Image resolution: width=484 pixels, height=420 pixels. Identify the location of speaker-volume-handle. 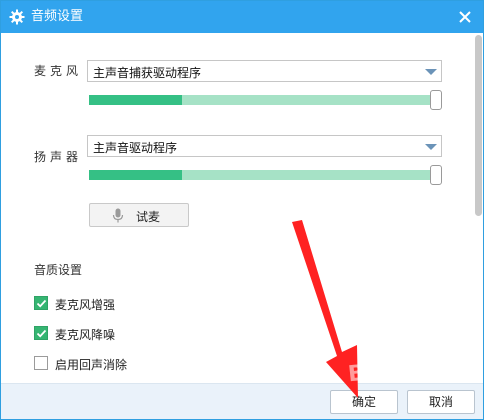
(436, 175).